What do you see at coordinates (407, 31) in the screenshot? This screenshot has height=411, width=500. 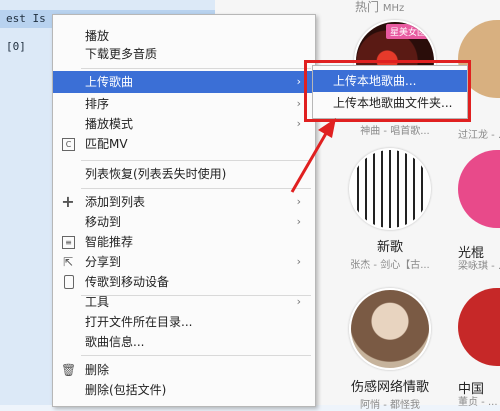 I see `badge: 星美女团` at bounding box center [407, 31].